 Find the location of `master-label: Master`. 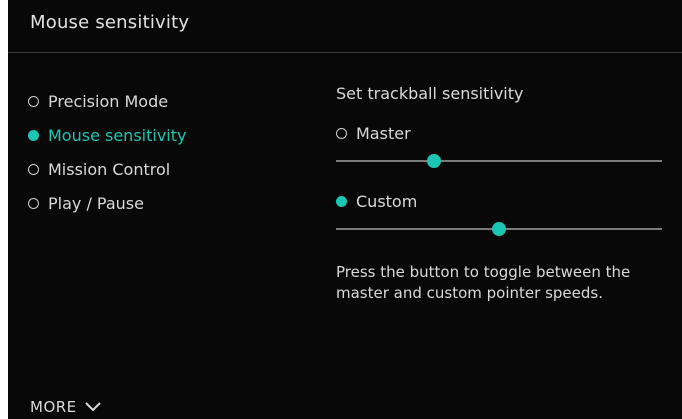

master-label: Master is located at coordinates (383, 133).